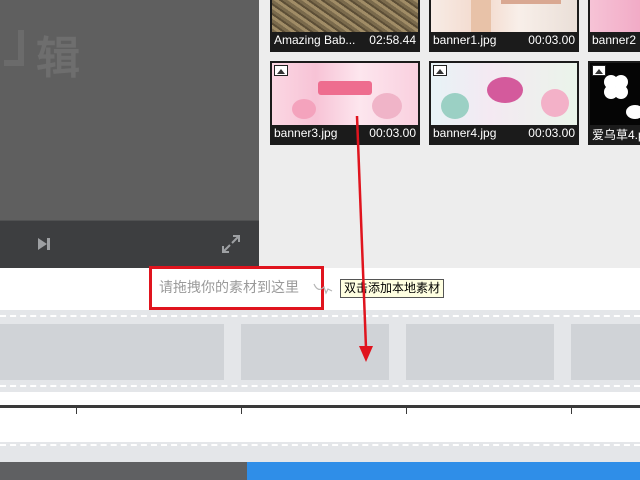 The image size is (640, 480). I want to click on media-caption: banner4.jpg 00:03.00, so click(504, 134).